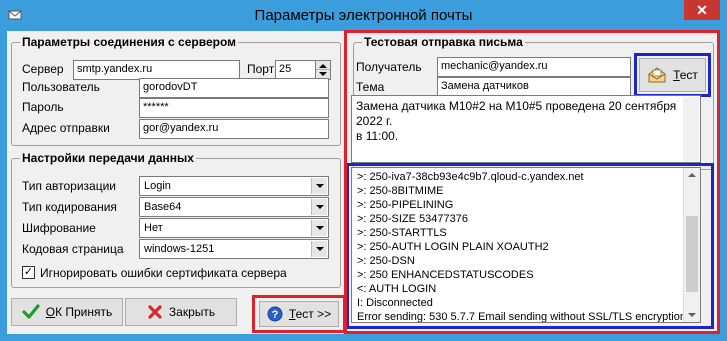 The width and height of the screenshot is (727, 341). I want to click on close-icon: ✕, so click(702, 10).